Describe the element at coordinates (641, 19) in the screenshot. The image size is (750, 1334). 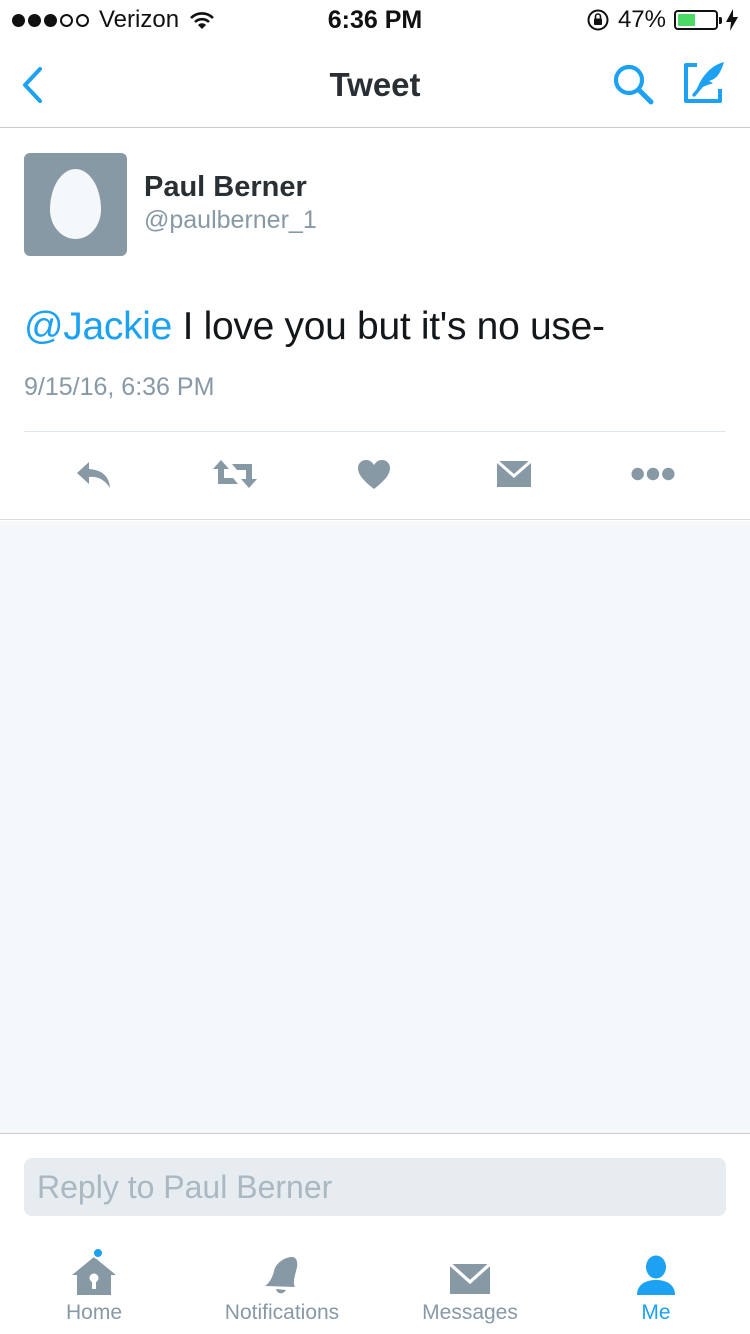
I see `battery-percent: 47%` at that location.